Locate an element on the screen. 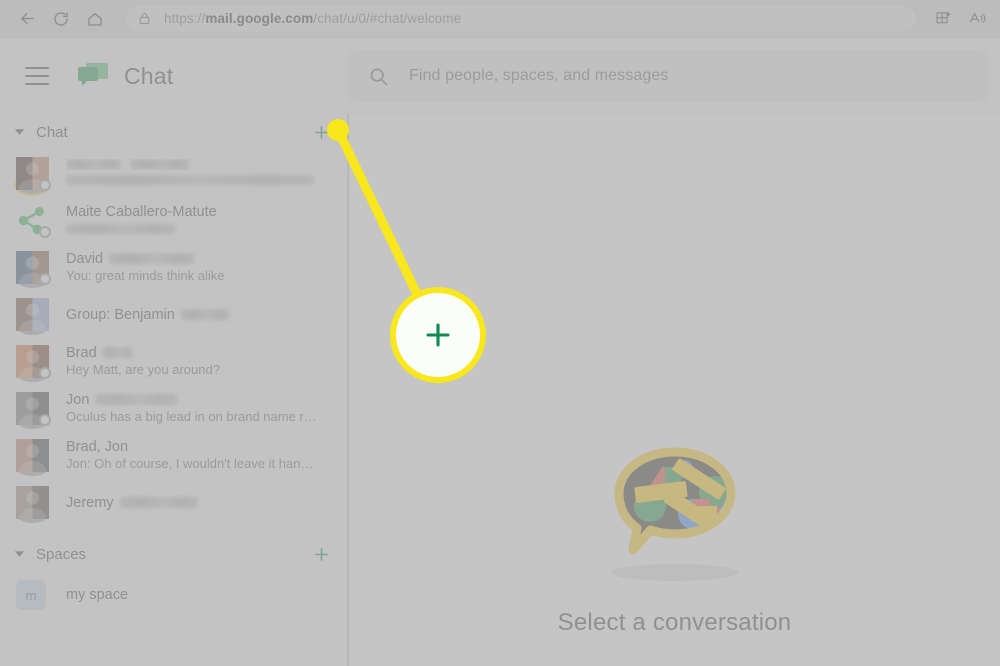 The image size is (1000, 666). conversation-name: Brad, Jon is located at coordinates (97, 446).